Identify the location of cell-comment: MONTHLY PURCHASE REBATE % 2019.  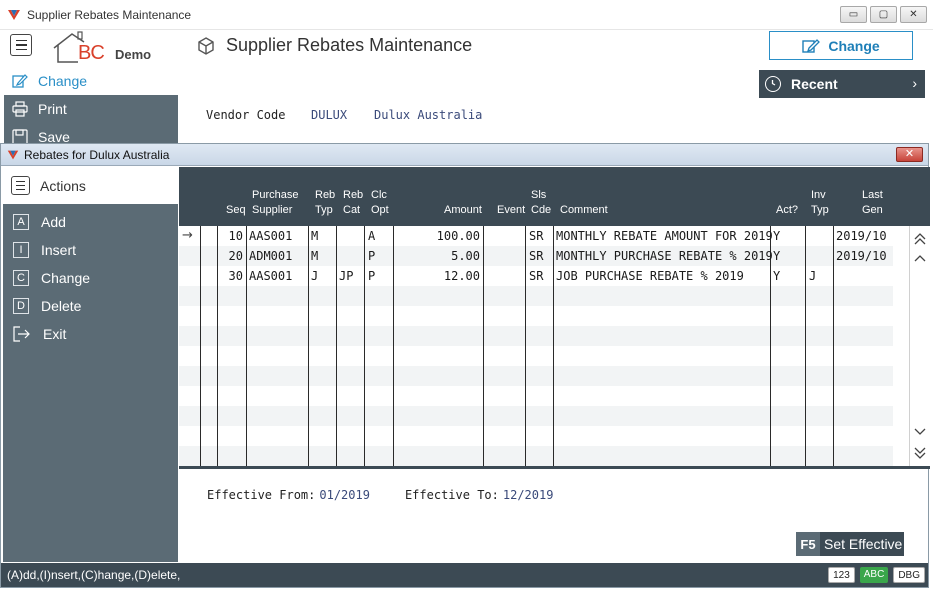
(664, 256).